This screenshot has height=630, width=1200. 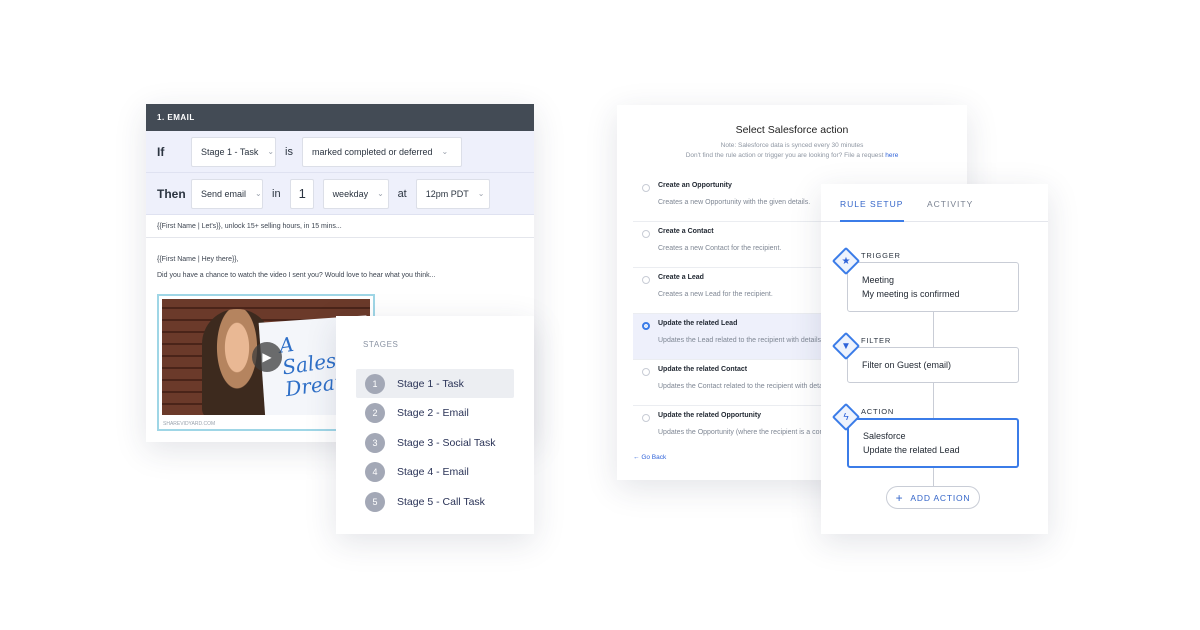 What do you see at coordinates (189, 424) in the screenshot?
I see `video-caption: SHAREVIDYARD.COM` at bounding box center [189, 424].